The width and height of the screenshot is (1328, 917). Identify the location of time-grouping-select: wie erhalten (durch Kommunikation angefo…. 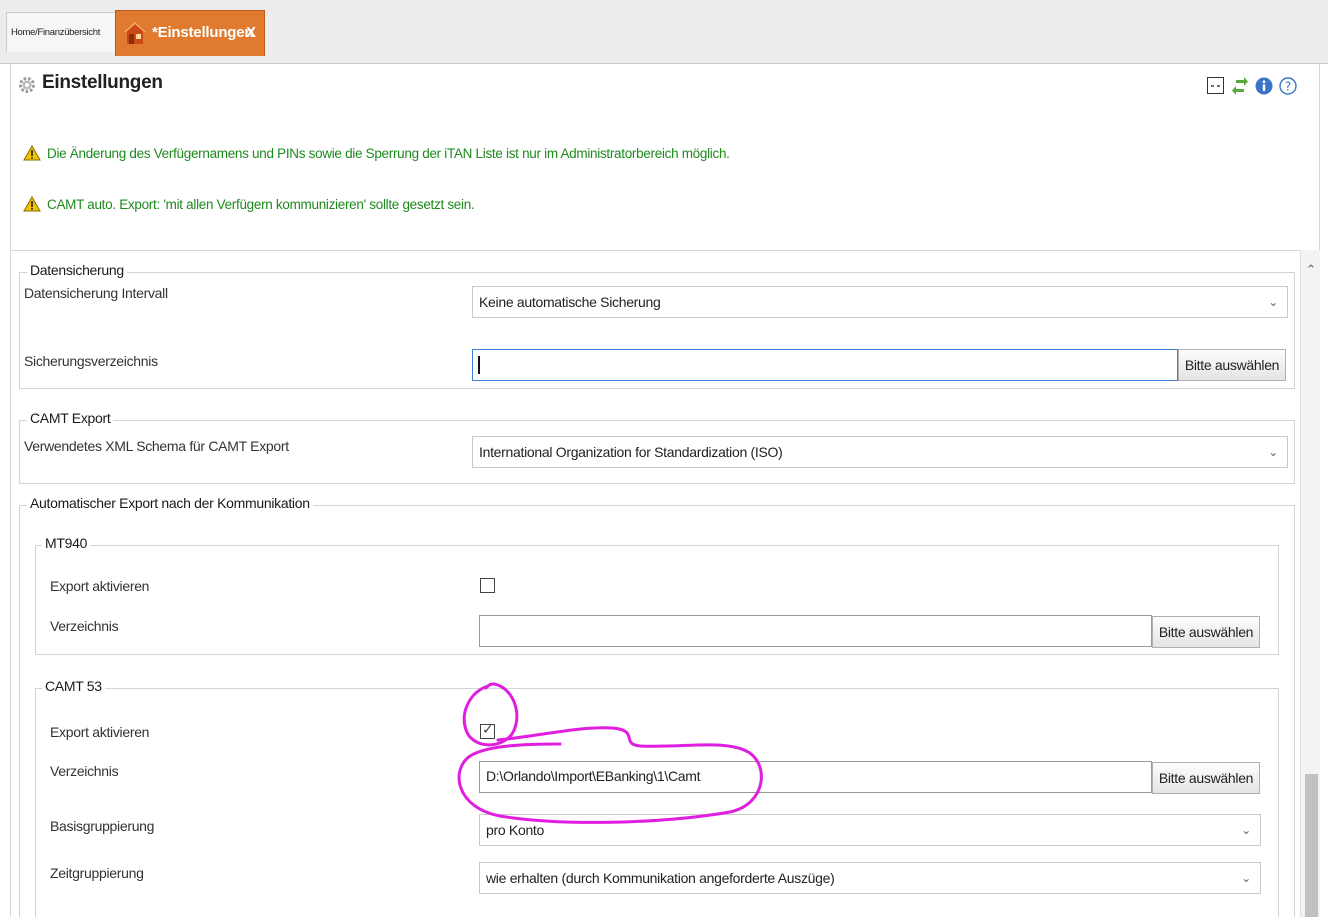
(870, 878).